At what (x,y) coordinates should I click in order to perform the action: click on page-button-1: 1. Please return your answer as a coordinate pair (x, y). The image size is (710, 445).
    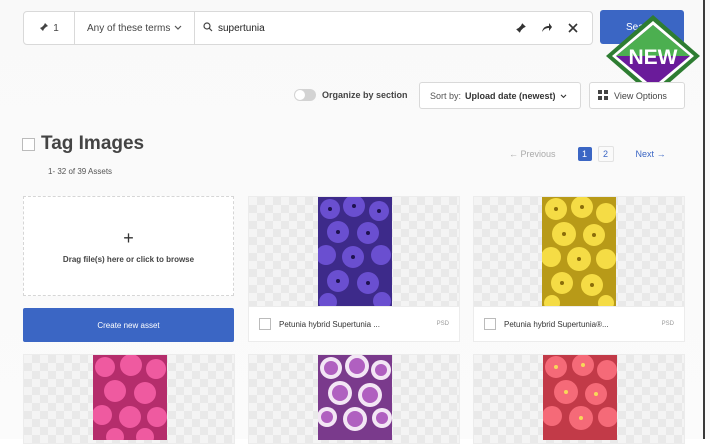
    Looking at the image, I should click on (584, 154).